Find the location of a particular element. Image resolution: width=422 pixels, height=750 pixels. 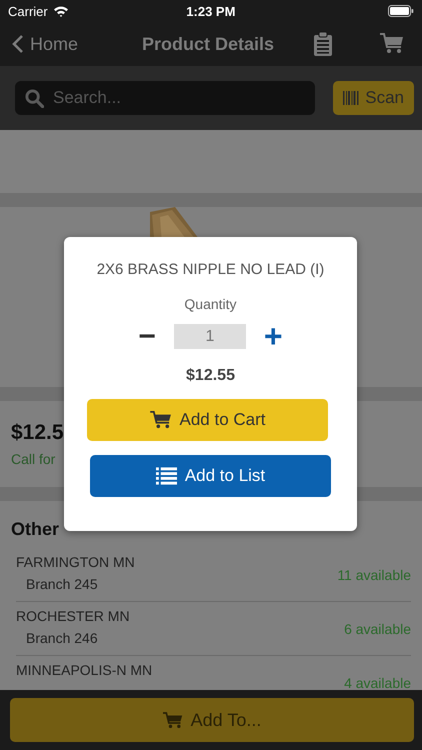

battery-icon is located at coordinates (401, 11).